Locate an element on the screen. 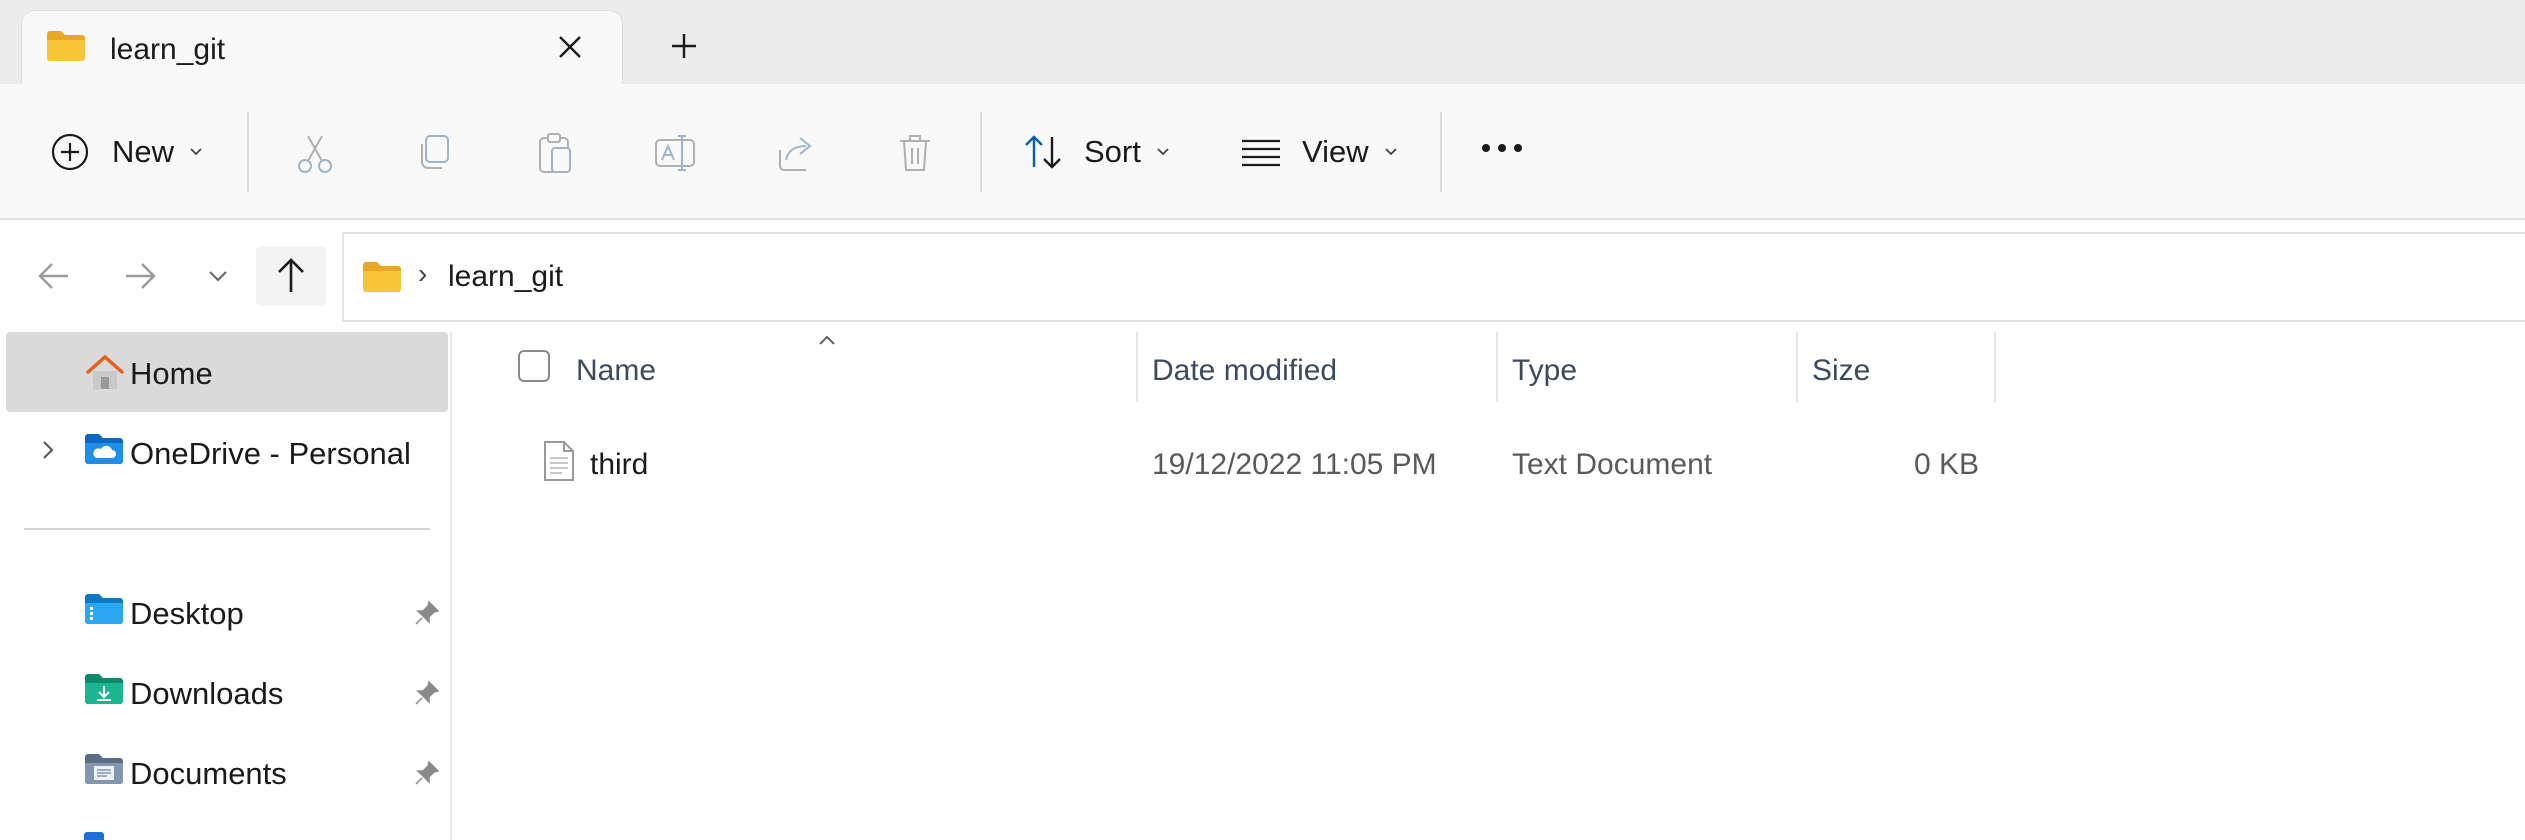 This screenshot has height=840, width=2525. add-circle-icon is located at coordinates (70, 152).